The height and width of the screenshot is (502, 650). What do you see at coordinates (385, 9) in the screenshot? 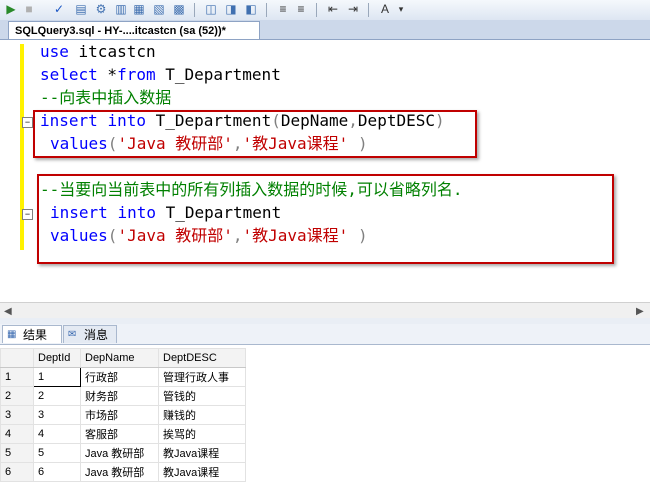
I see `specify-values-icon: A` at bounding box center [385, 9].